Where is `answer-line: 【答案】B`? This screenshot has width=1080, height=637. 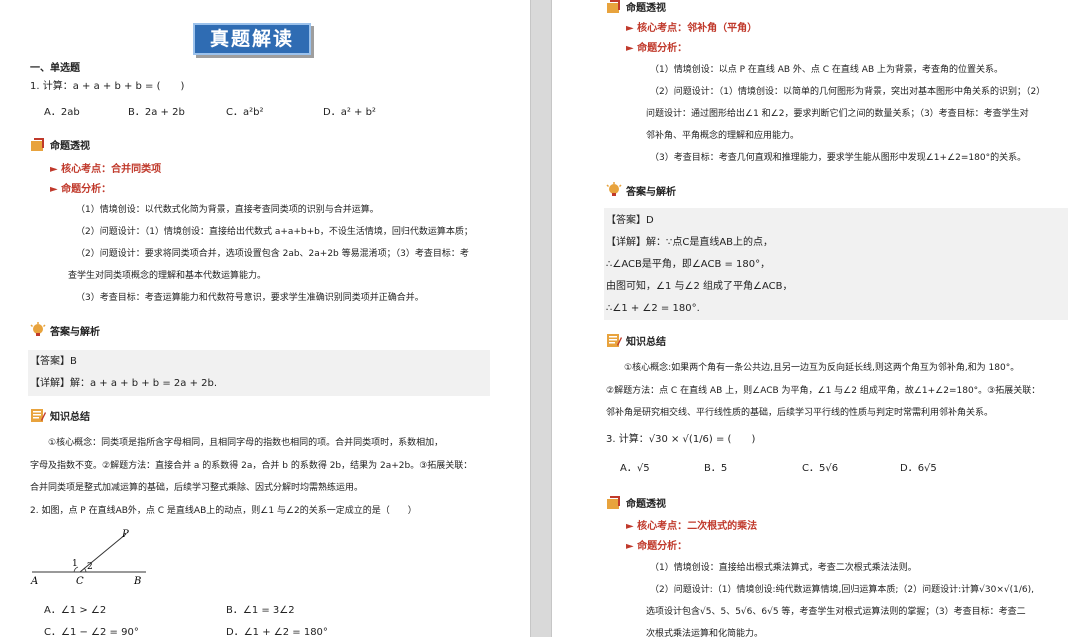
answer-line: 【答案】B is located at coordinates (53, 361).